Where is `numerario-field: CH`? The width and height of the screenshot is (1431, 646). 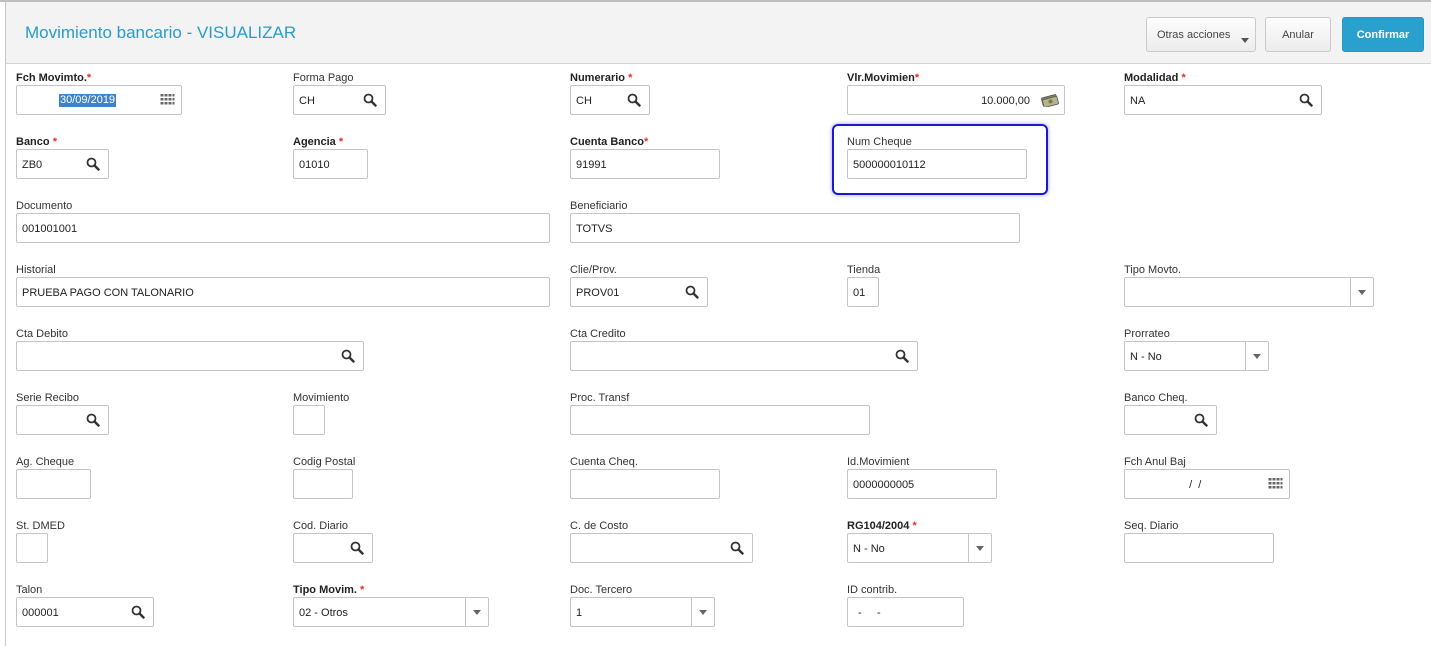 numerario-field: CH is located at coordinates (610, 100).